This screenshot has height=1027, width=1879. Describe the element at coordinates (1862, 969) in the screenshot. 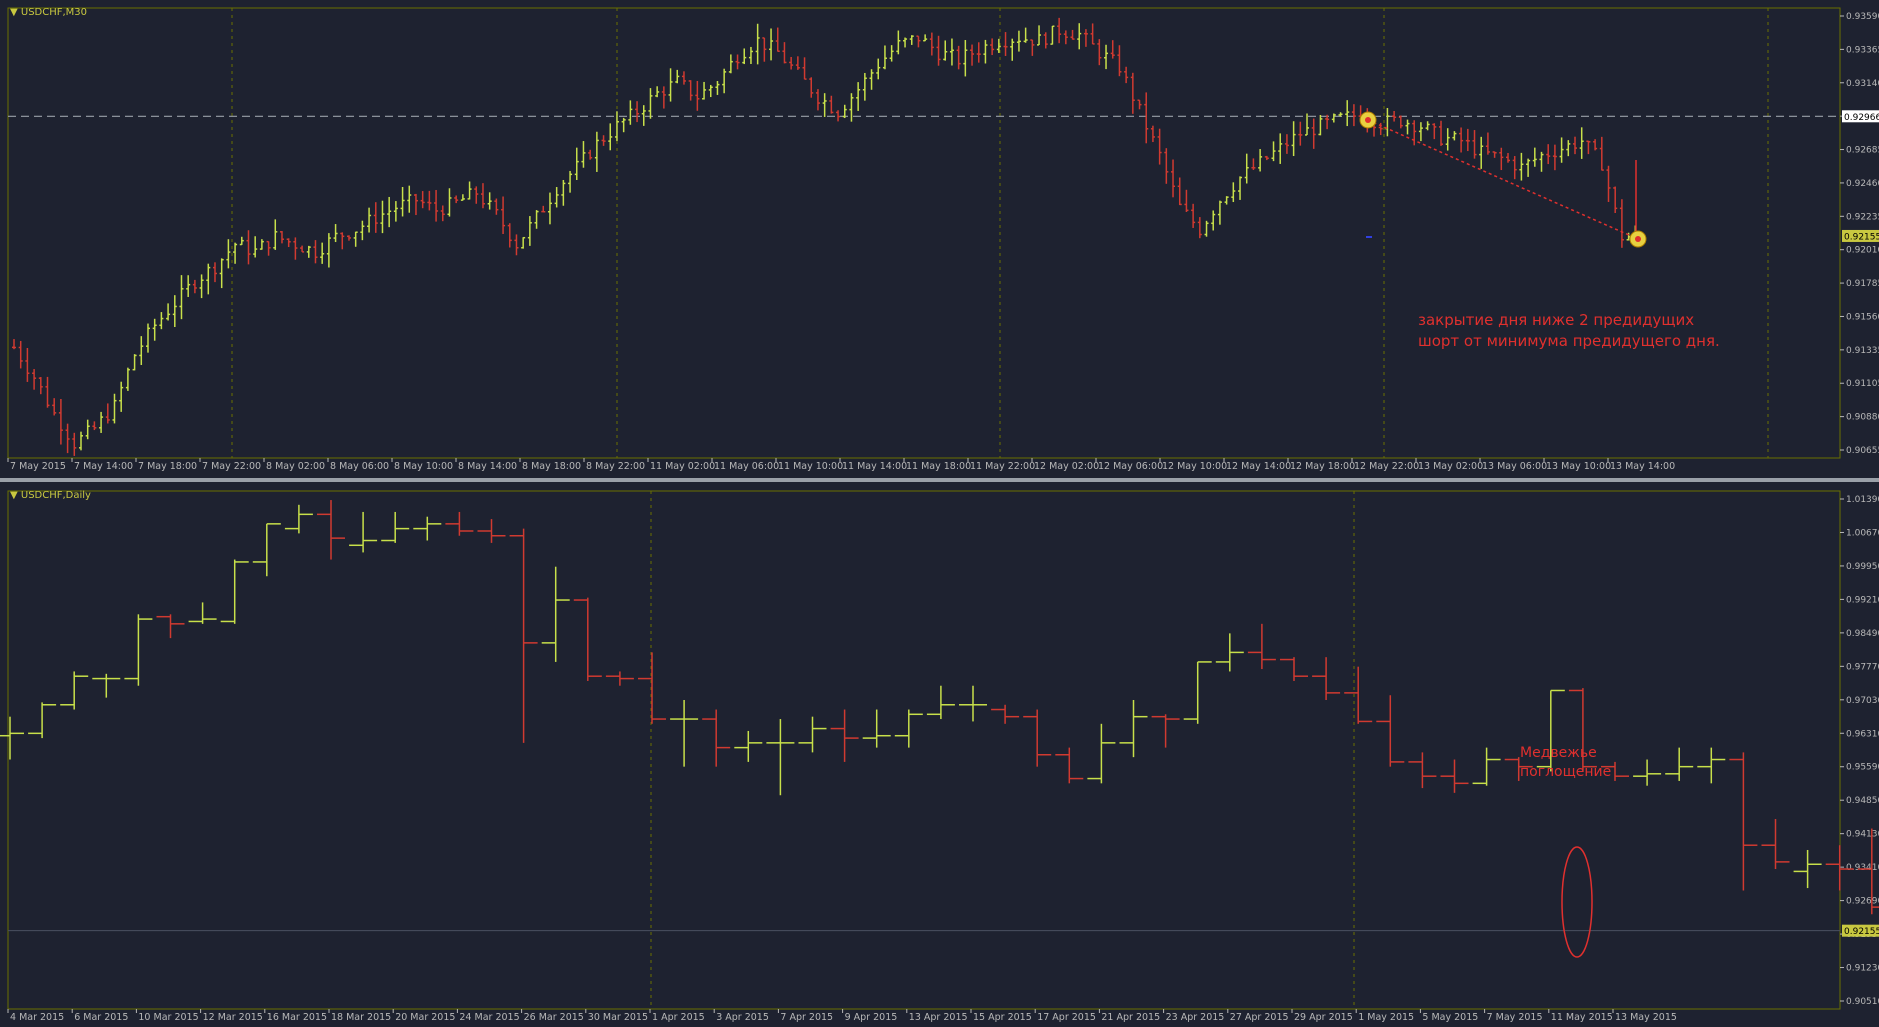

I see `daily-ytick-label: 0.91230` at that location.